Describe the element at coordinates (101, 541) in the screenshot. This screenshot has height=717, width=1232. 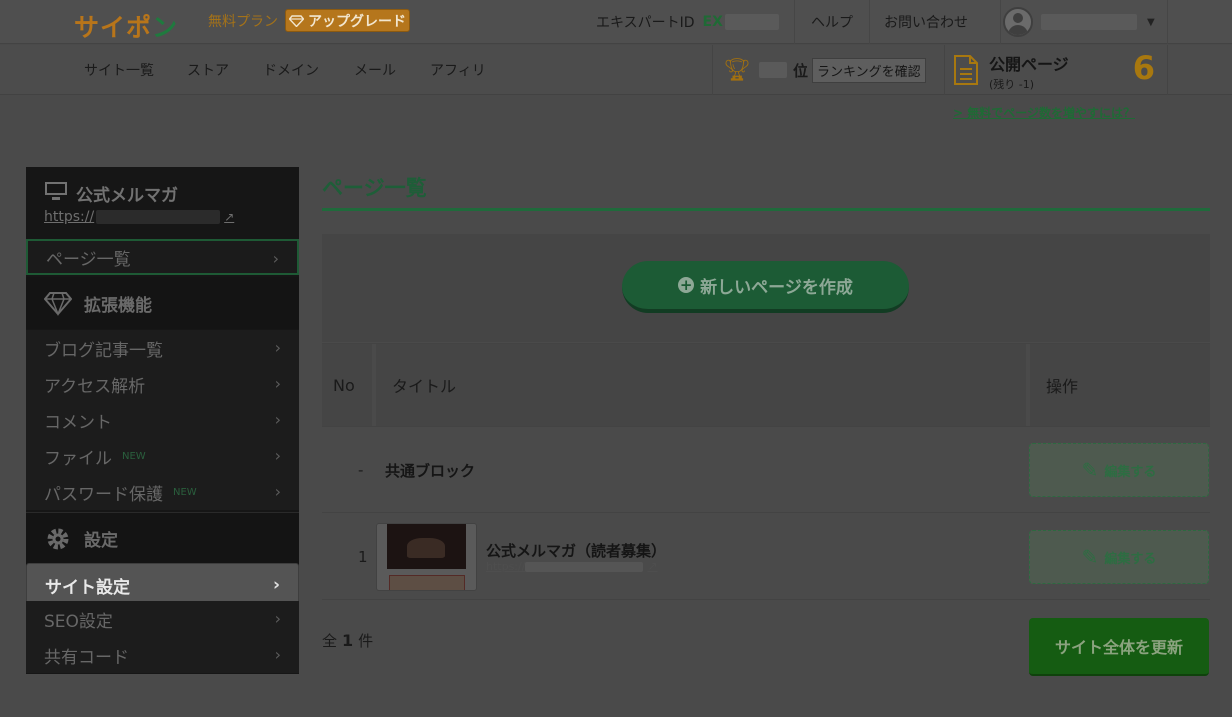
I see `section-label: 設定` at that location.